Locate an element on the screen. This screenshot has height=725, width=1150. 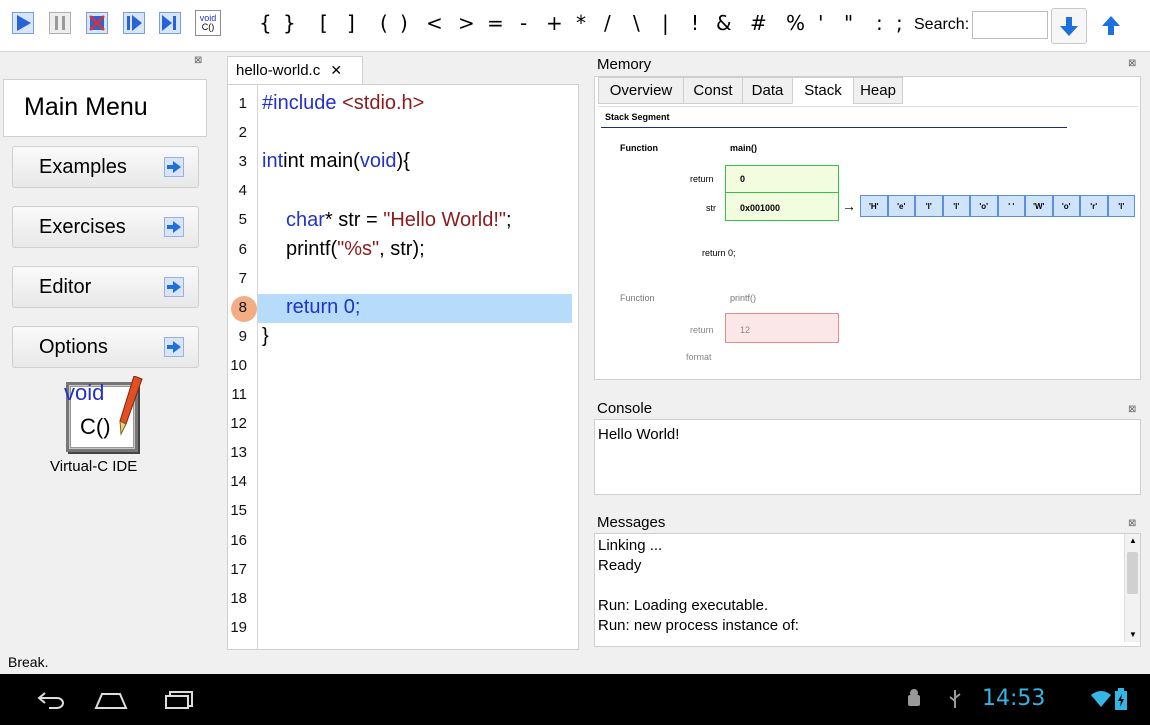
virtual-c-logo: void C() is located at coordinates (105, 418).